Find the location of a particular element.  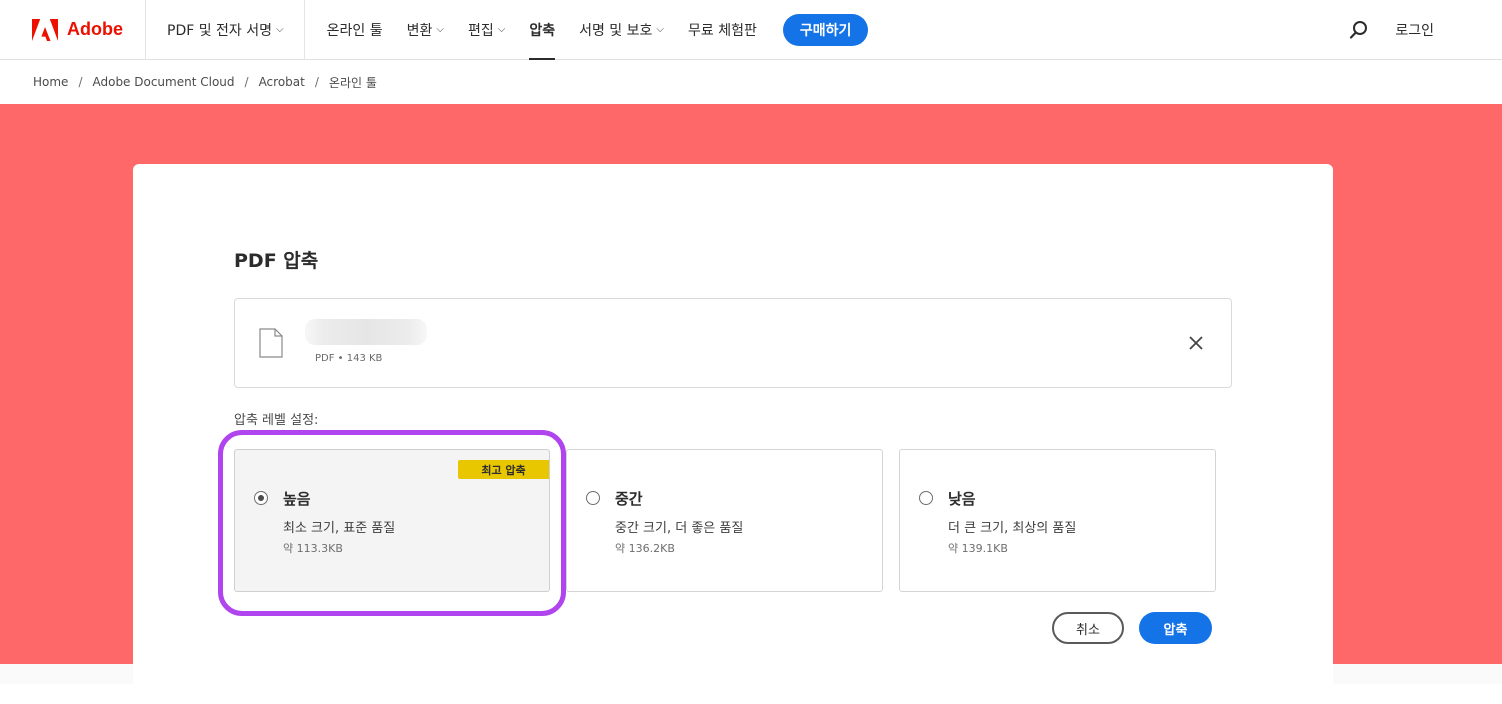

uploaded-file: PDF • 143 KB is located at coordinates (733, 343).